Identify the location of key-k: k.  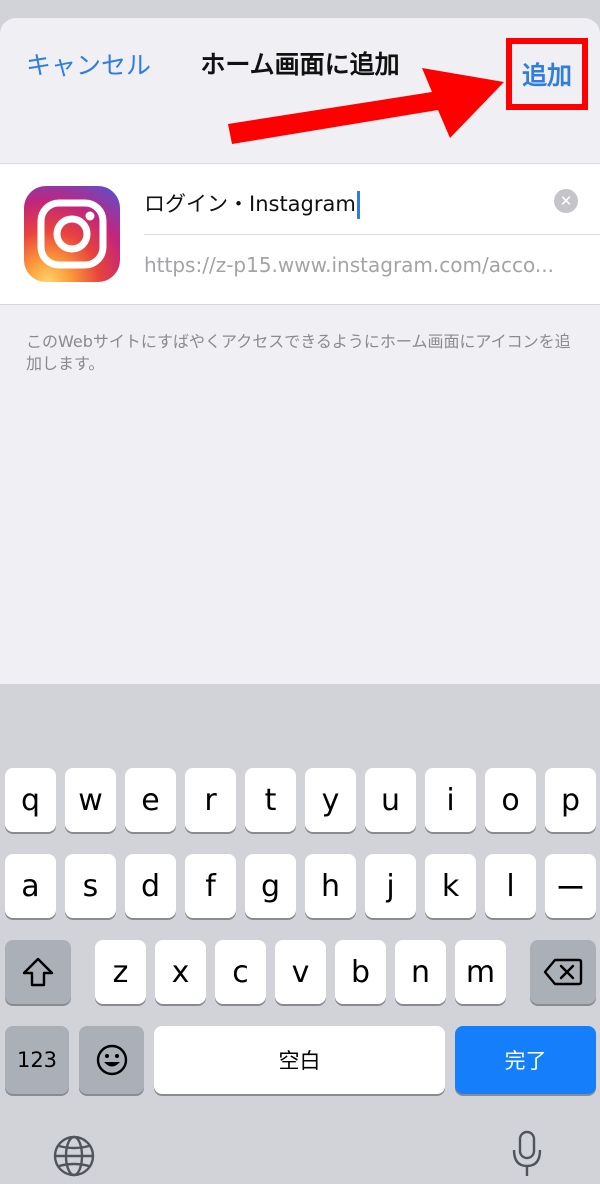
(450, 886).